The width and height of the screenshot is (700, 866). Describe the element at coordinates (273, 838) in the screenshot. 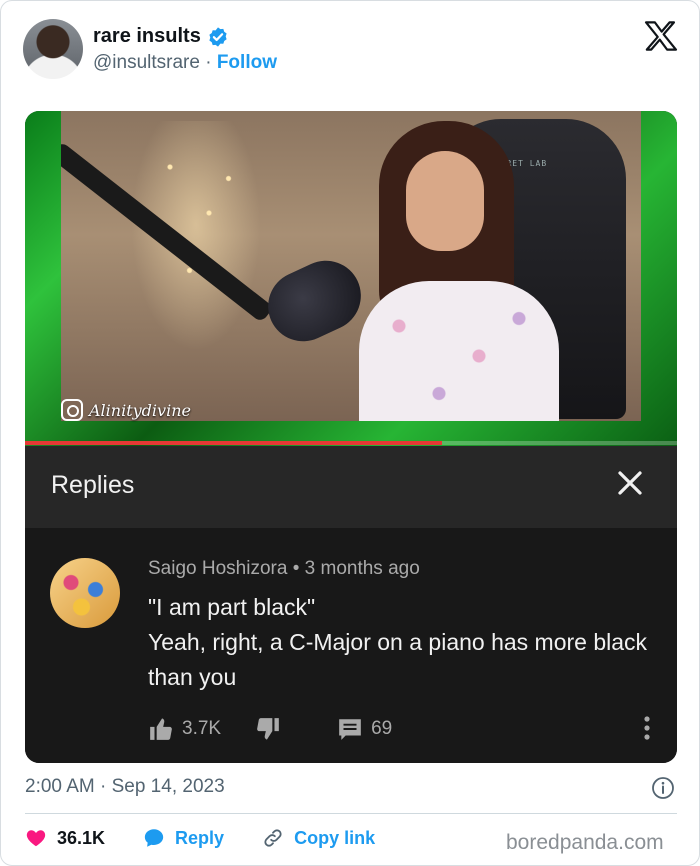

I see `link-icon` at that location.